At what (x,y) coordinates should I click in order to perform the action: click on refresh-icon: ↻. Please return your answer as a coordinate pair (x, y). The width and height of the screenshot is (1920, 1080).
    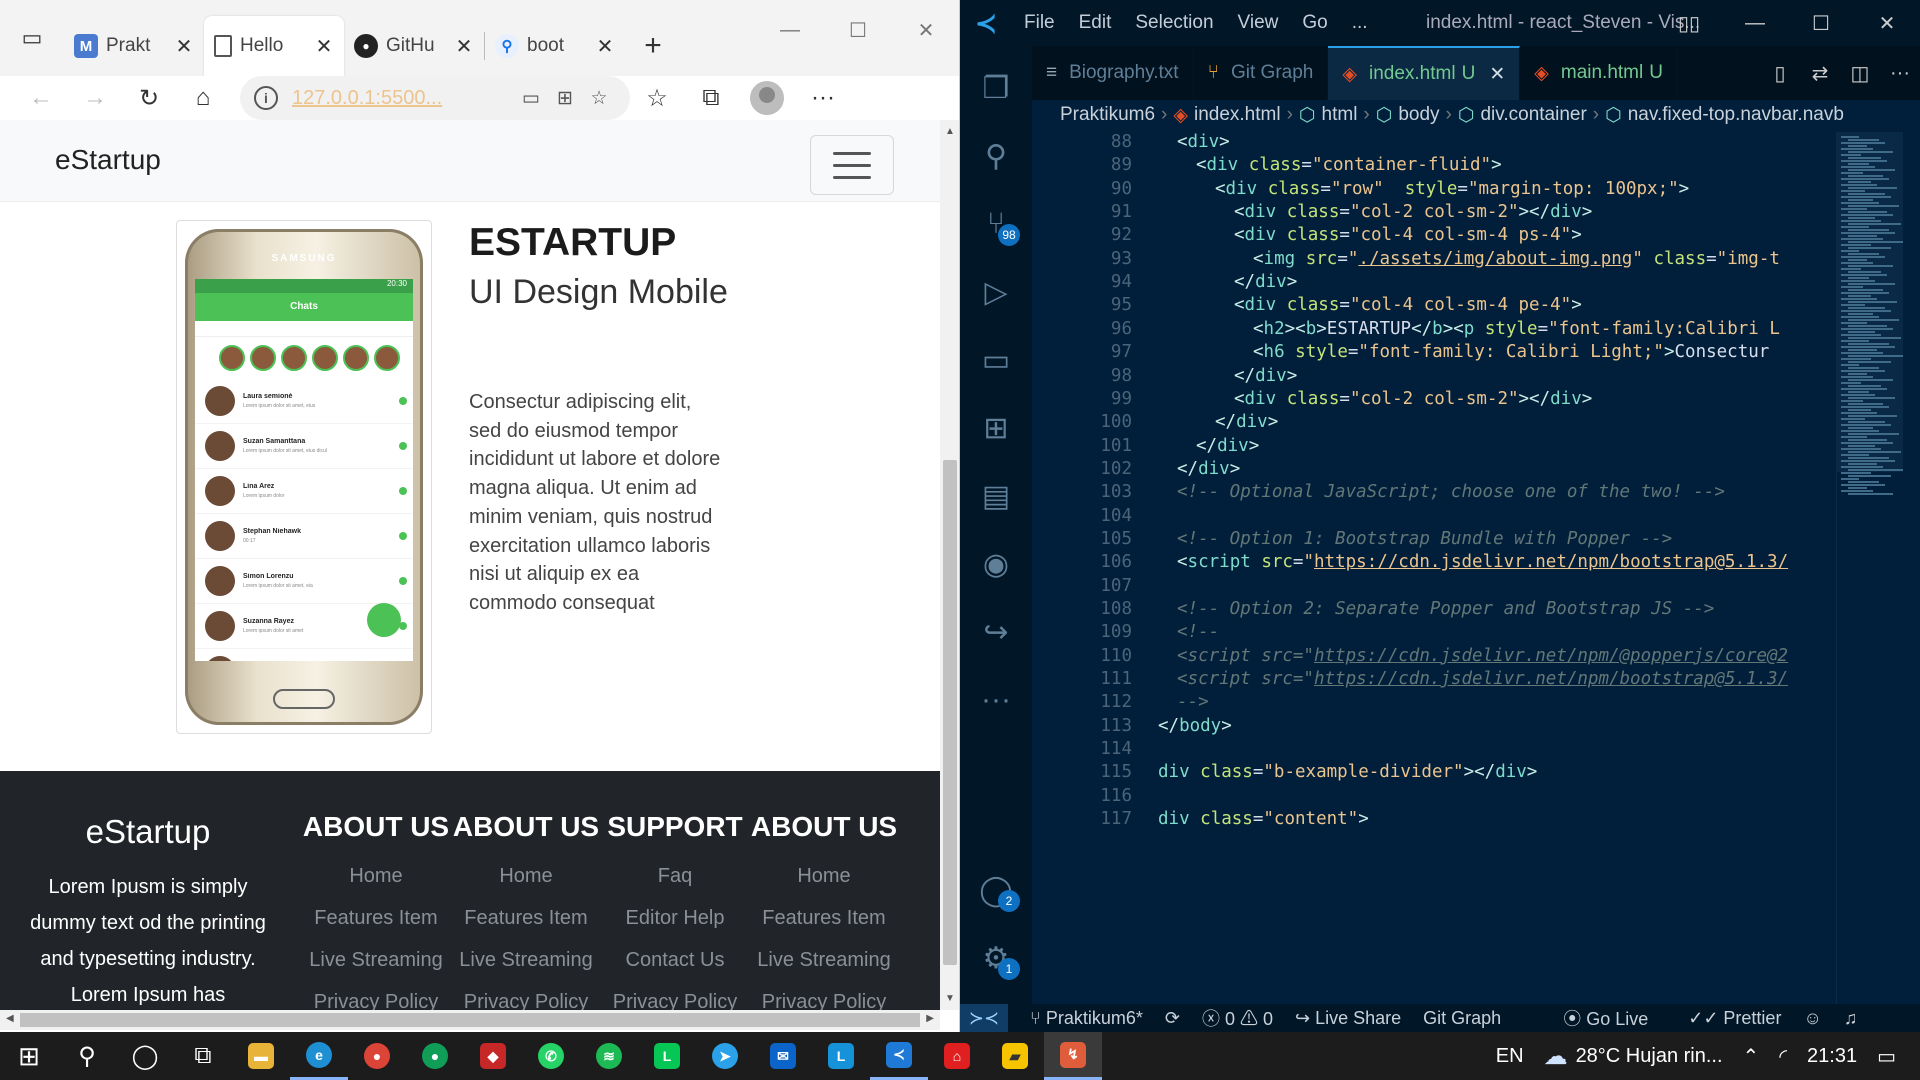
    Looking at the image, I should click on (149, 98).